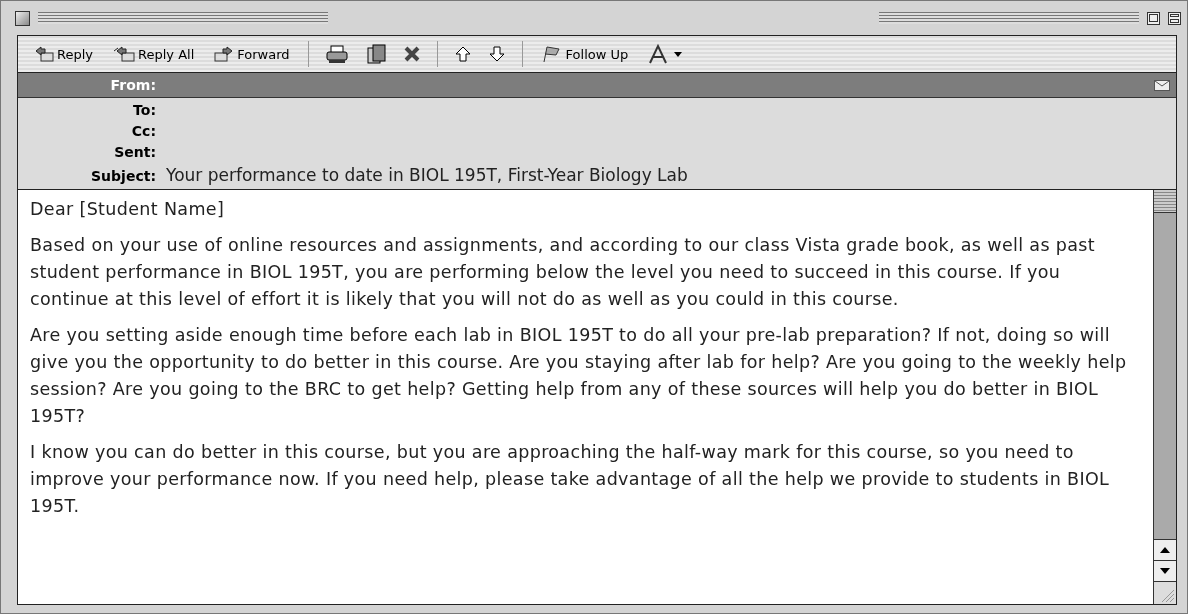 This screenshot has width=1188, height=614. I want to click on field-label: Sent:, so click(134, 152).